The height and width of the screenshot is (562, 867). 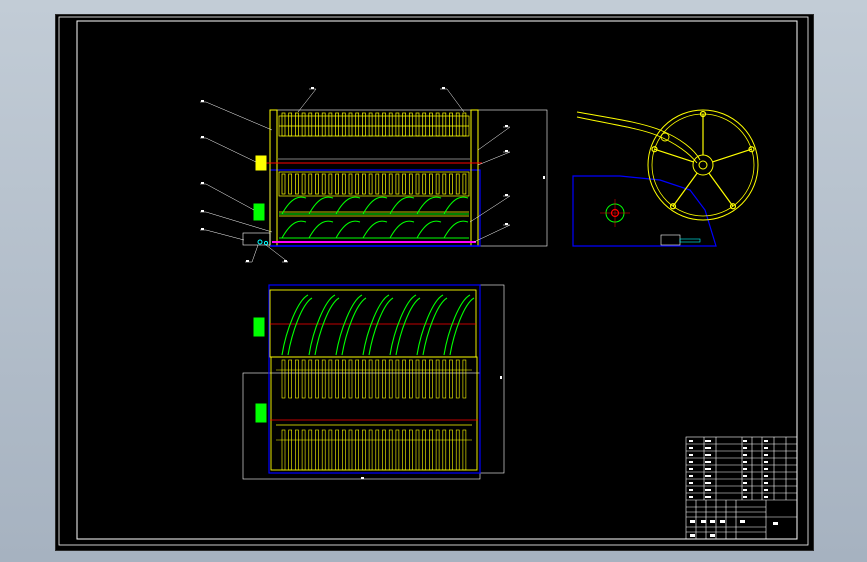 What do you see at coordinates (374, 217) in the screenshot?
I see `front-auger` at bounding box center [374, 217].